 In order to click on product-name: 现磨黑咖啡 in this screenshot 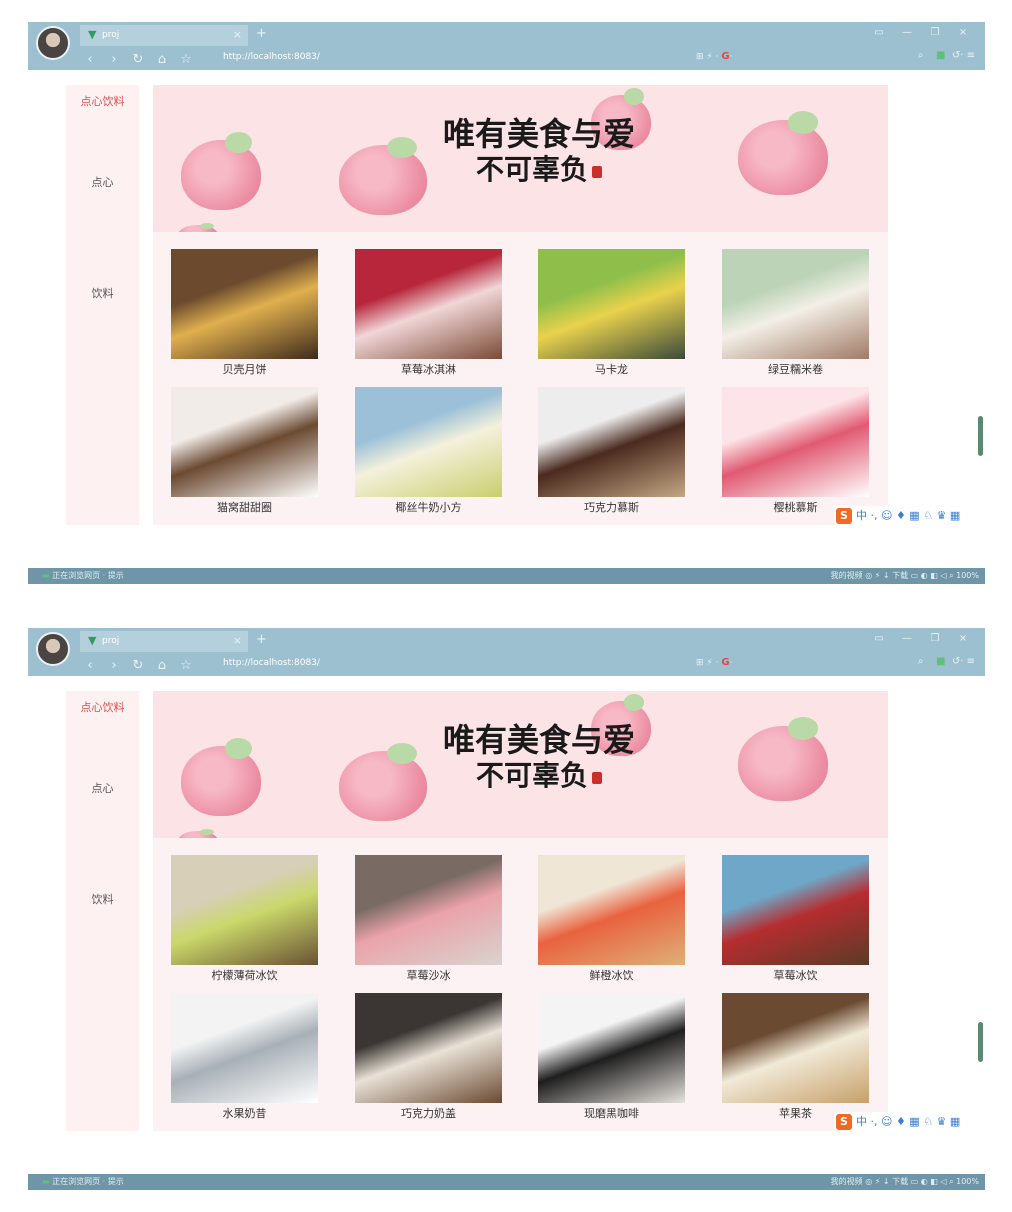, I will do `click(611, 1113)`.